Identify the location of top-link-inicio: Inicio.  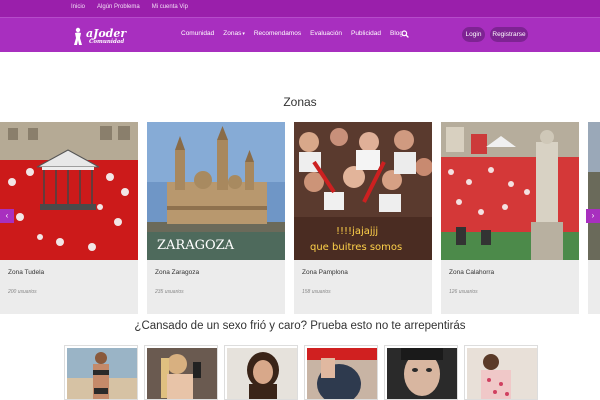
(78, 7).